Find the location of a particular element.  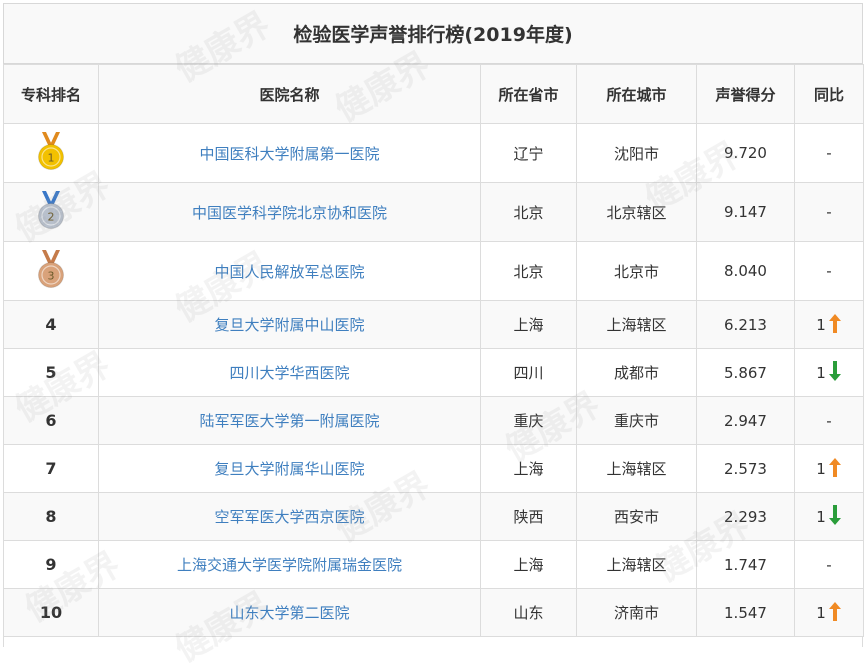

page-title: 检验医学声誉排行榜(2019年度) is located at coordinates (433, 35).